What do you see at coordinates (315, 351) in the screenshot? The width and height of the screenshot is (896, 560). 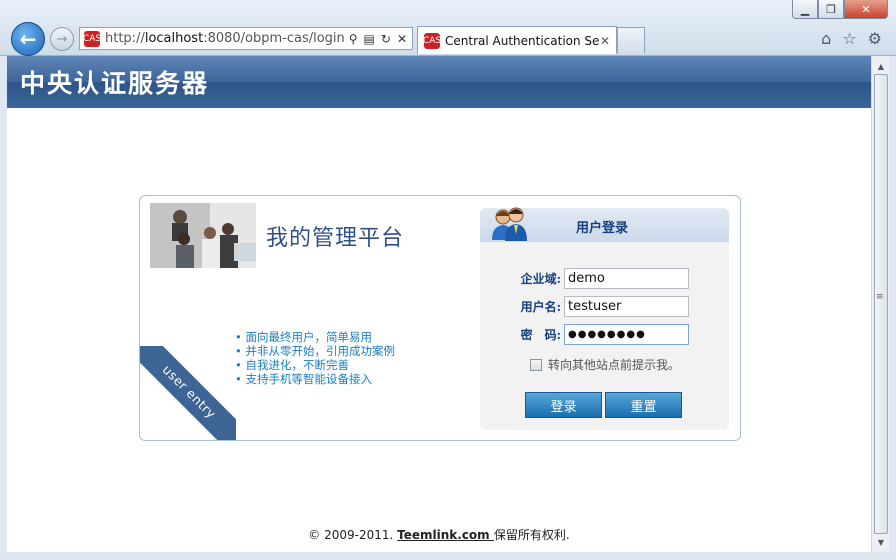 I see `feature-item: 并非从零开始，引用成功案例` at bounding box center [315, 351].